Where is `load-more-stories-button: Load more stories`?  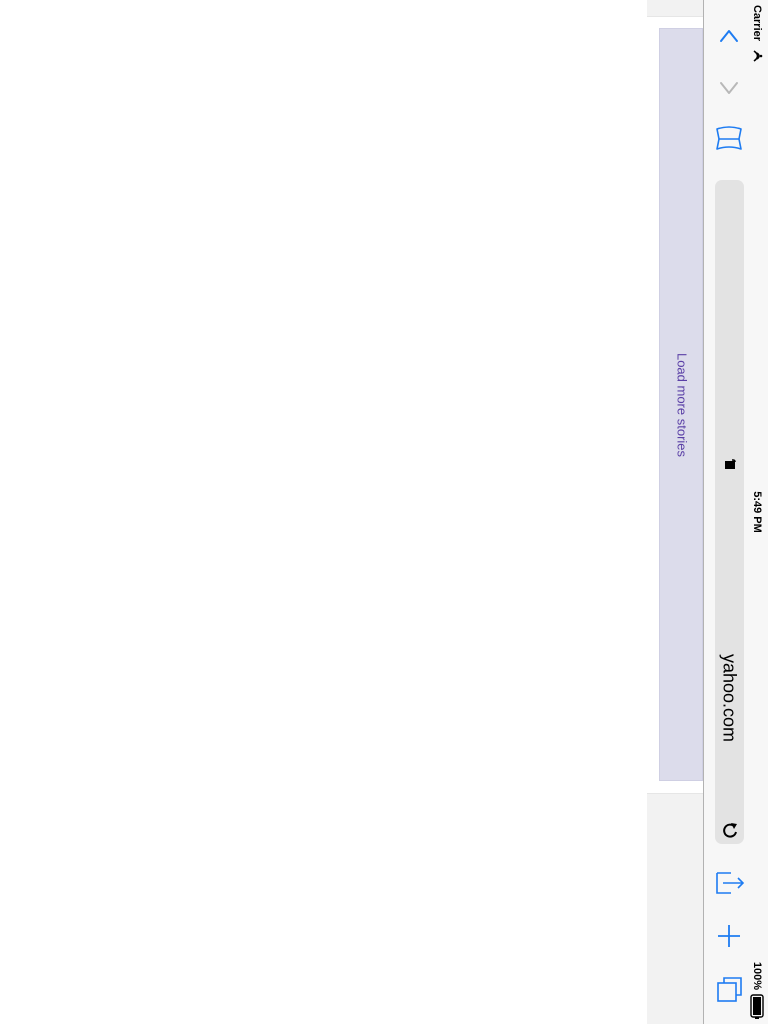
load-more-stories-button: Load more stories is located at coordinates (681, 404).